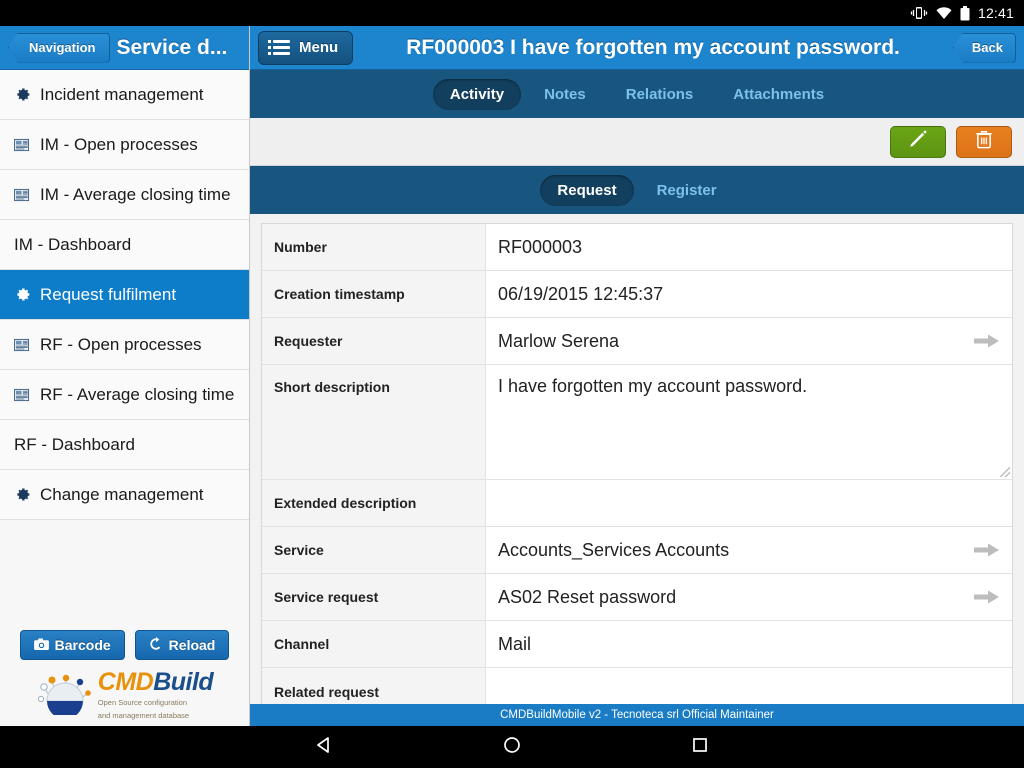 This screenshot has height=768, width=1024. What do you see at coordinates (279, 47) in the screenshot?
I see `hamburger-icon` at bounding box center [279, 47].